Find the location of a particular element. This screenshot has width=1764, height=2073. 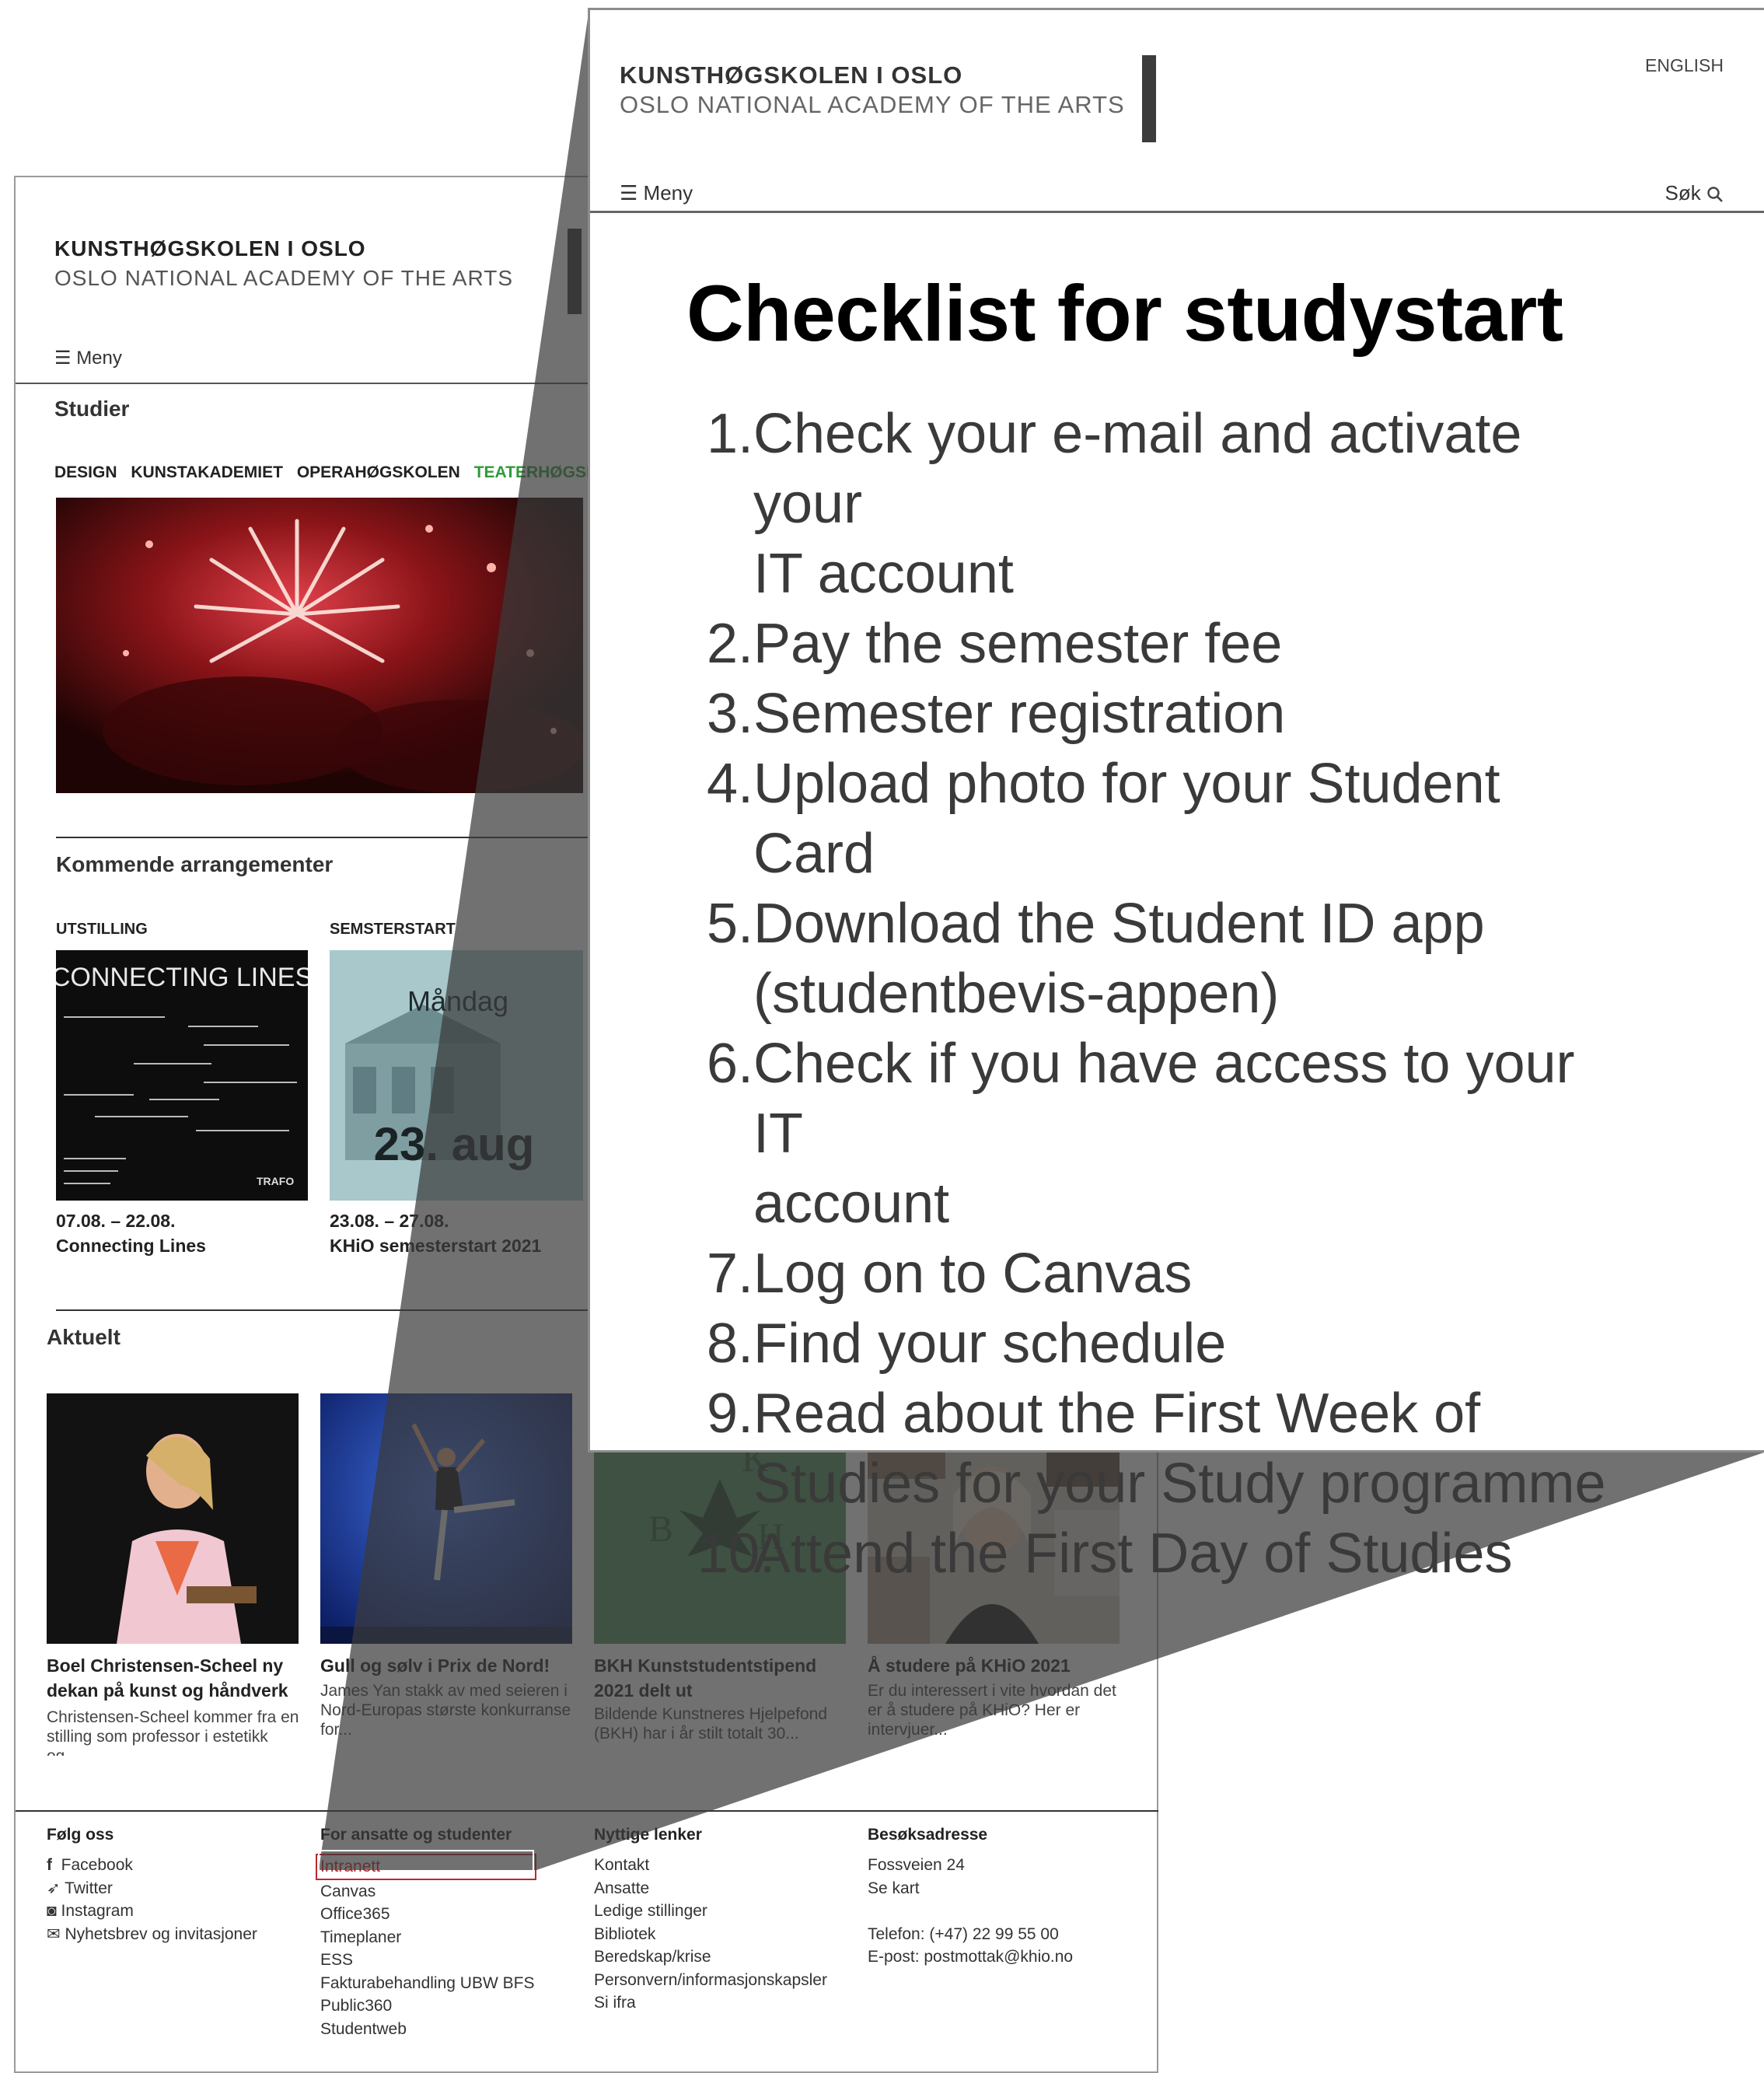

public360-link: Public360 is located at coordinates (428, 2006).